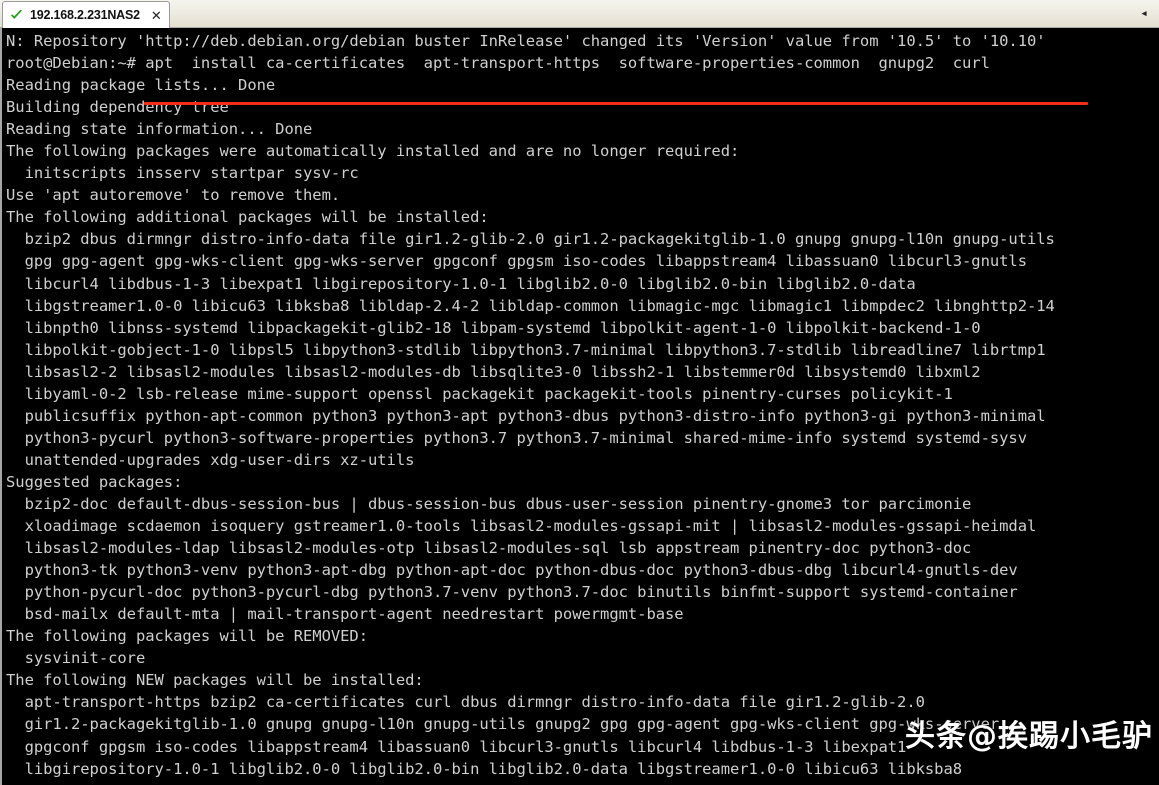 This screenshot has height=785, width=1159. What do you see at coordinates (141, 85) in the screenshot?
I see `terminal-line: Reading package lists... Done` at bounding box center [141, 85].